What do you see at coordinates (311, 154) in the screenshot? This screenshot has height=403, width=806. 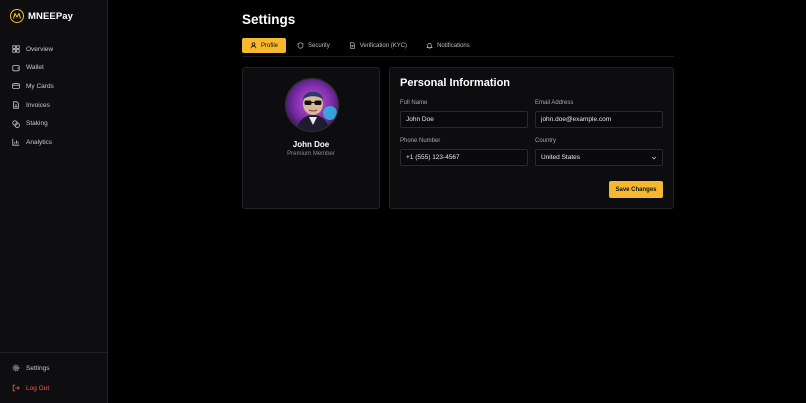 I see `profile-membership: Premium Member` at bounding box center [311, 154].